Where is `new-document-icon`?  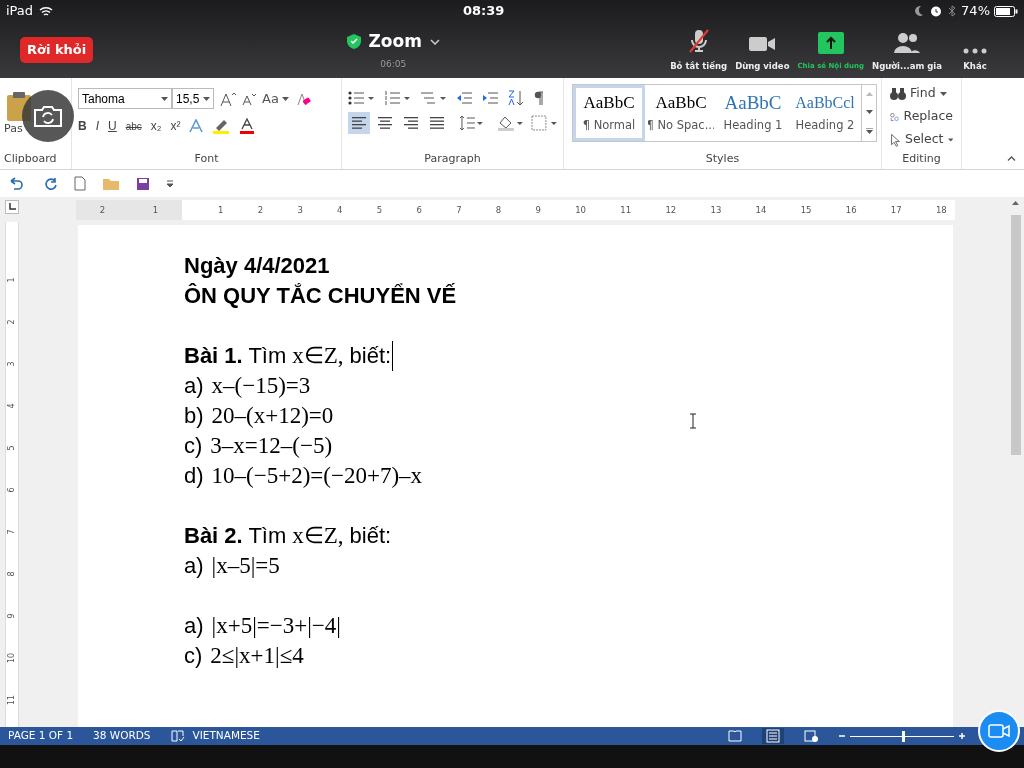
new-document-icon is located at coordinates (80, 183).